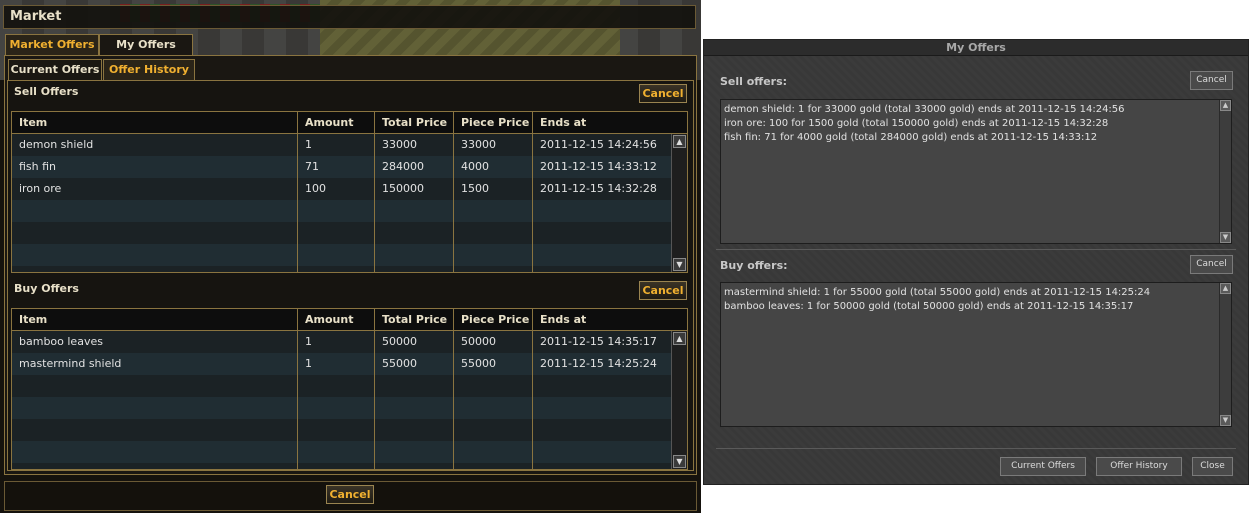 The height and width of the screenshot is (513, 1249). What do you see at coordinates (312, 166) in the screenshot?
I see `table-cell: 71` at bounding box center [312, 166].